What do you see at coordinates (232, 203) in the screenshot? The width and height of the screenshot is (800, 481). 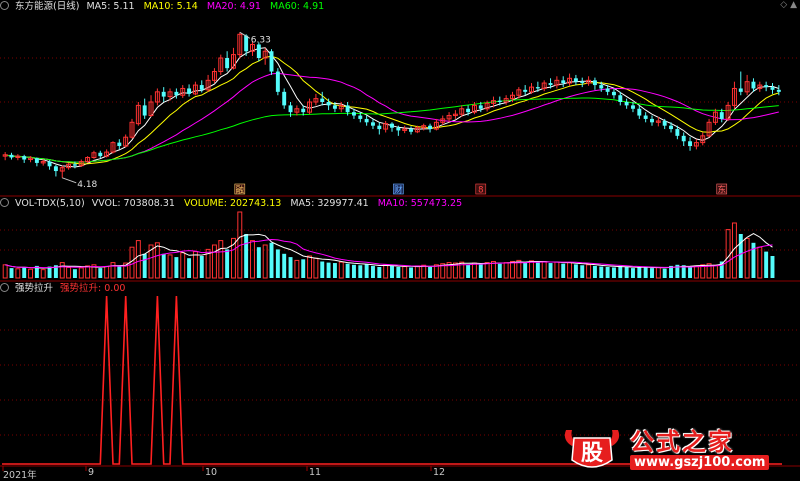 I see `volume-label: VOLUME: 202743.13` at bounding box center [232, 203].